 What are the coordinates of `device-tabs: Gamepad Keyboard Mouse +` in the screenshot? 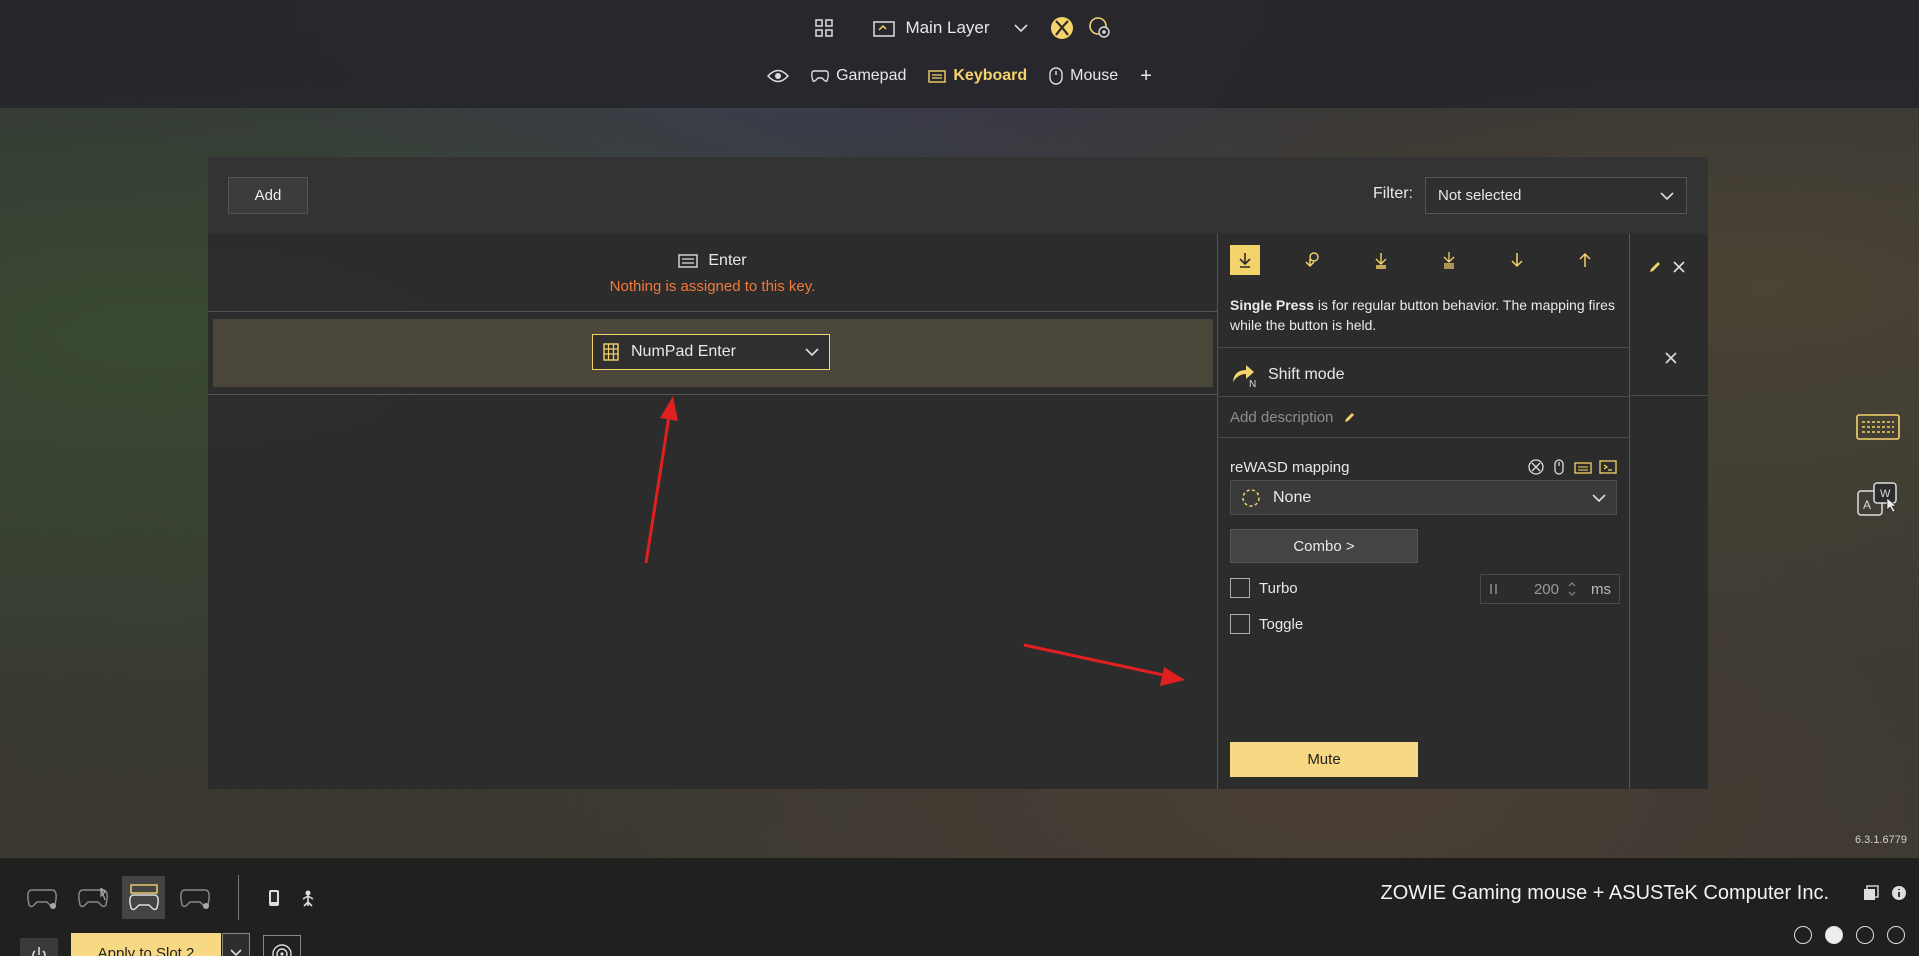 It's located at (959, 76).